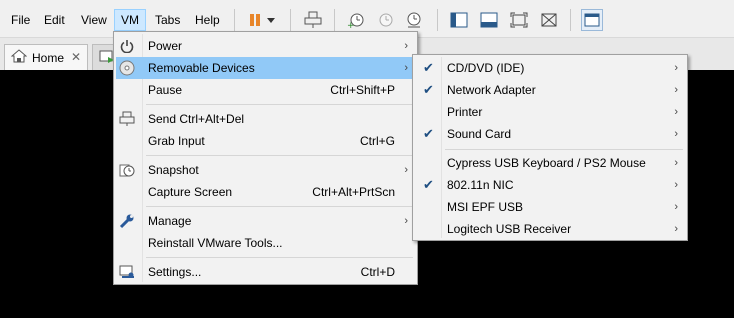 The image size is (734, 318). I want to click on menu-item-label: Manage, so click(170, 221).